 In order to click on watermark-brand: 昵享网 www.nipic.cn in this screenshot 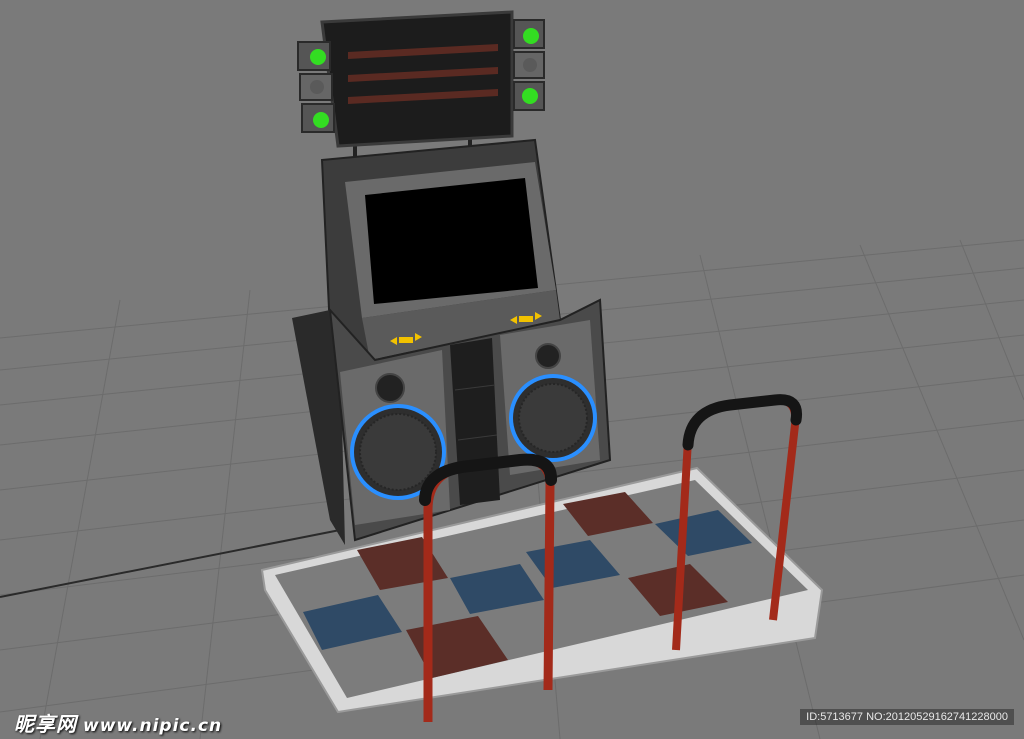, I will do `click(118, 722)`.